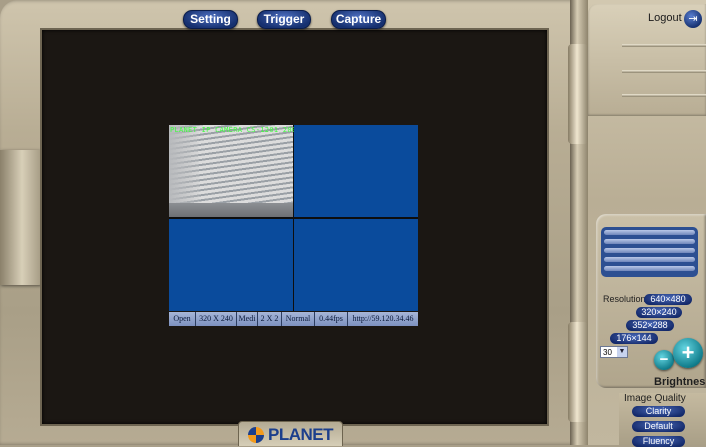 The width and height of the screenshot is (706, 447). Describe the element at coordinates (383, 319) in the screenshot. I see `status-url: http://59.120.34.46` at that location.